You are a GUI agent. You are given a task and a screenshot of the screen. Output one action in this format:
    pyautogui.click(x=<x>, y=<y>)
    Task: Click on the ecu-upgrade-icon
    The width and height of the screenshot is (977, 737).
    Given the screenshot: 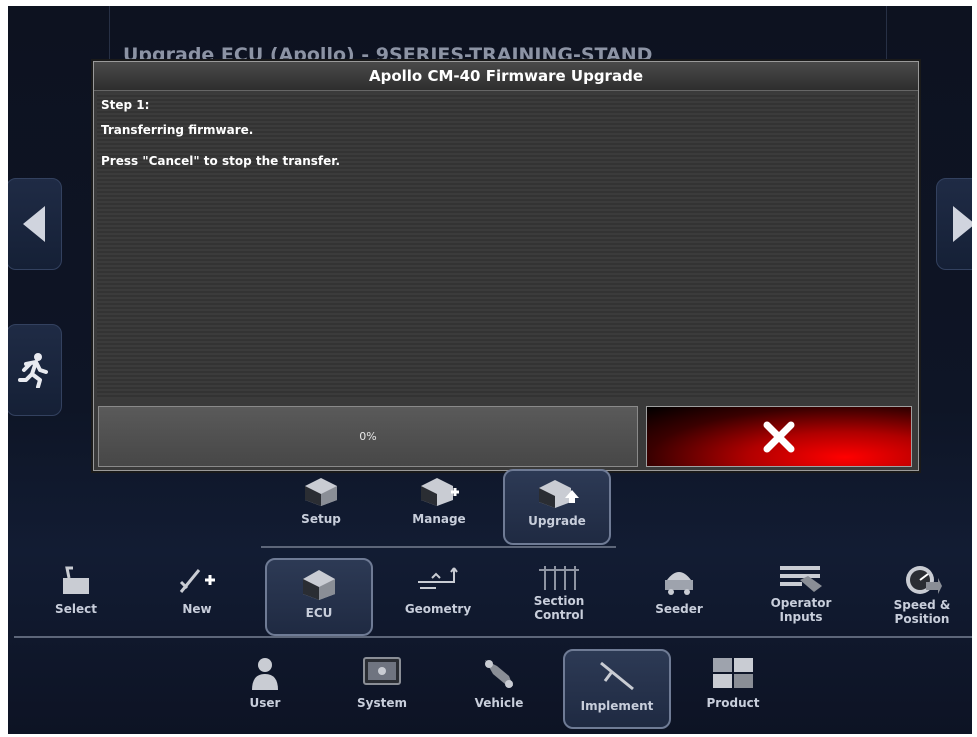 What is the action you would take?
    pyautogui.click(x=557, y=493)
    